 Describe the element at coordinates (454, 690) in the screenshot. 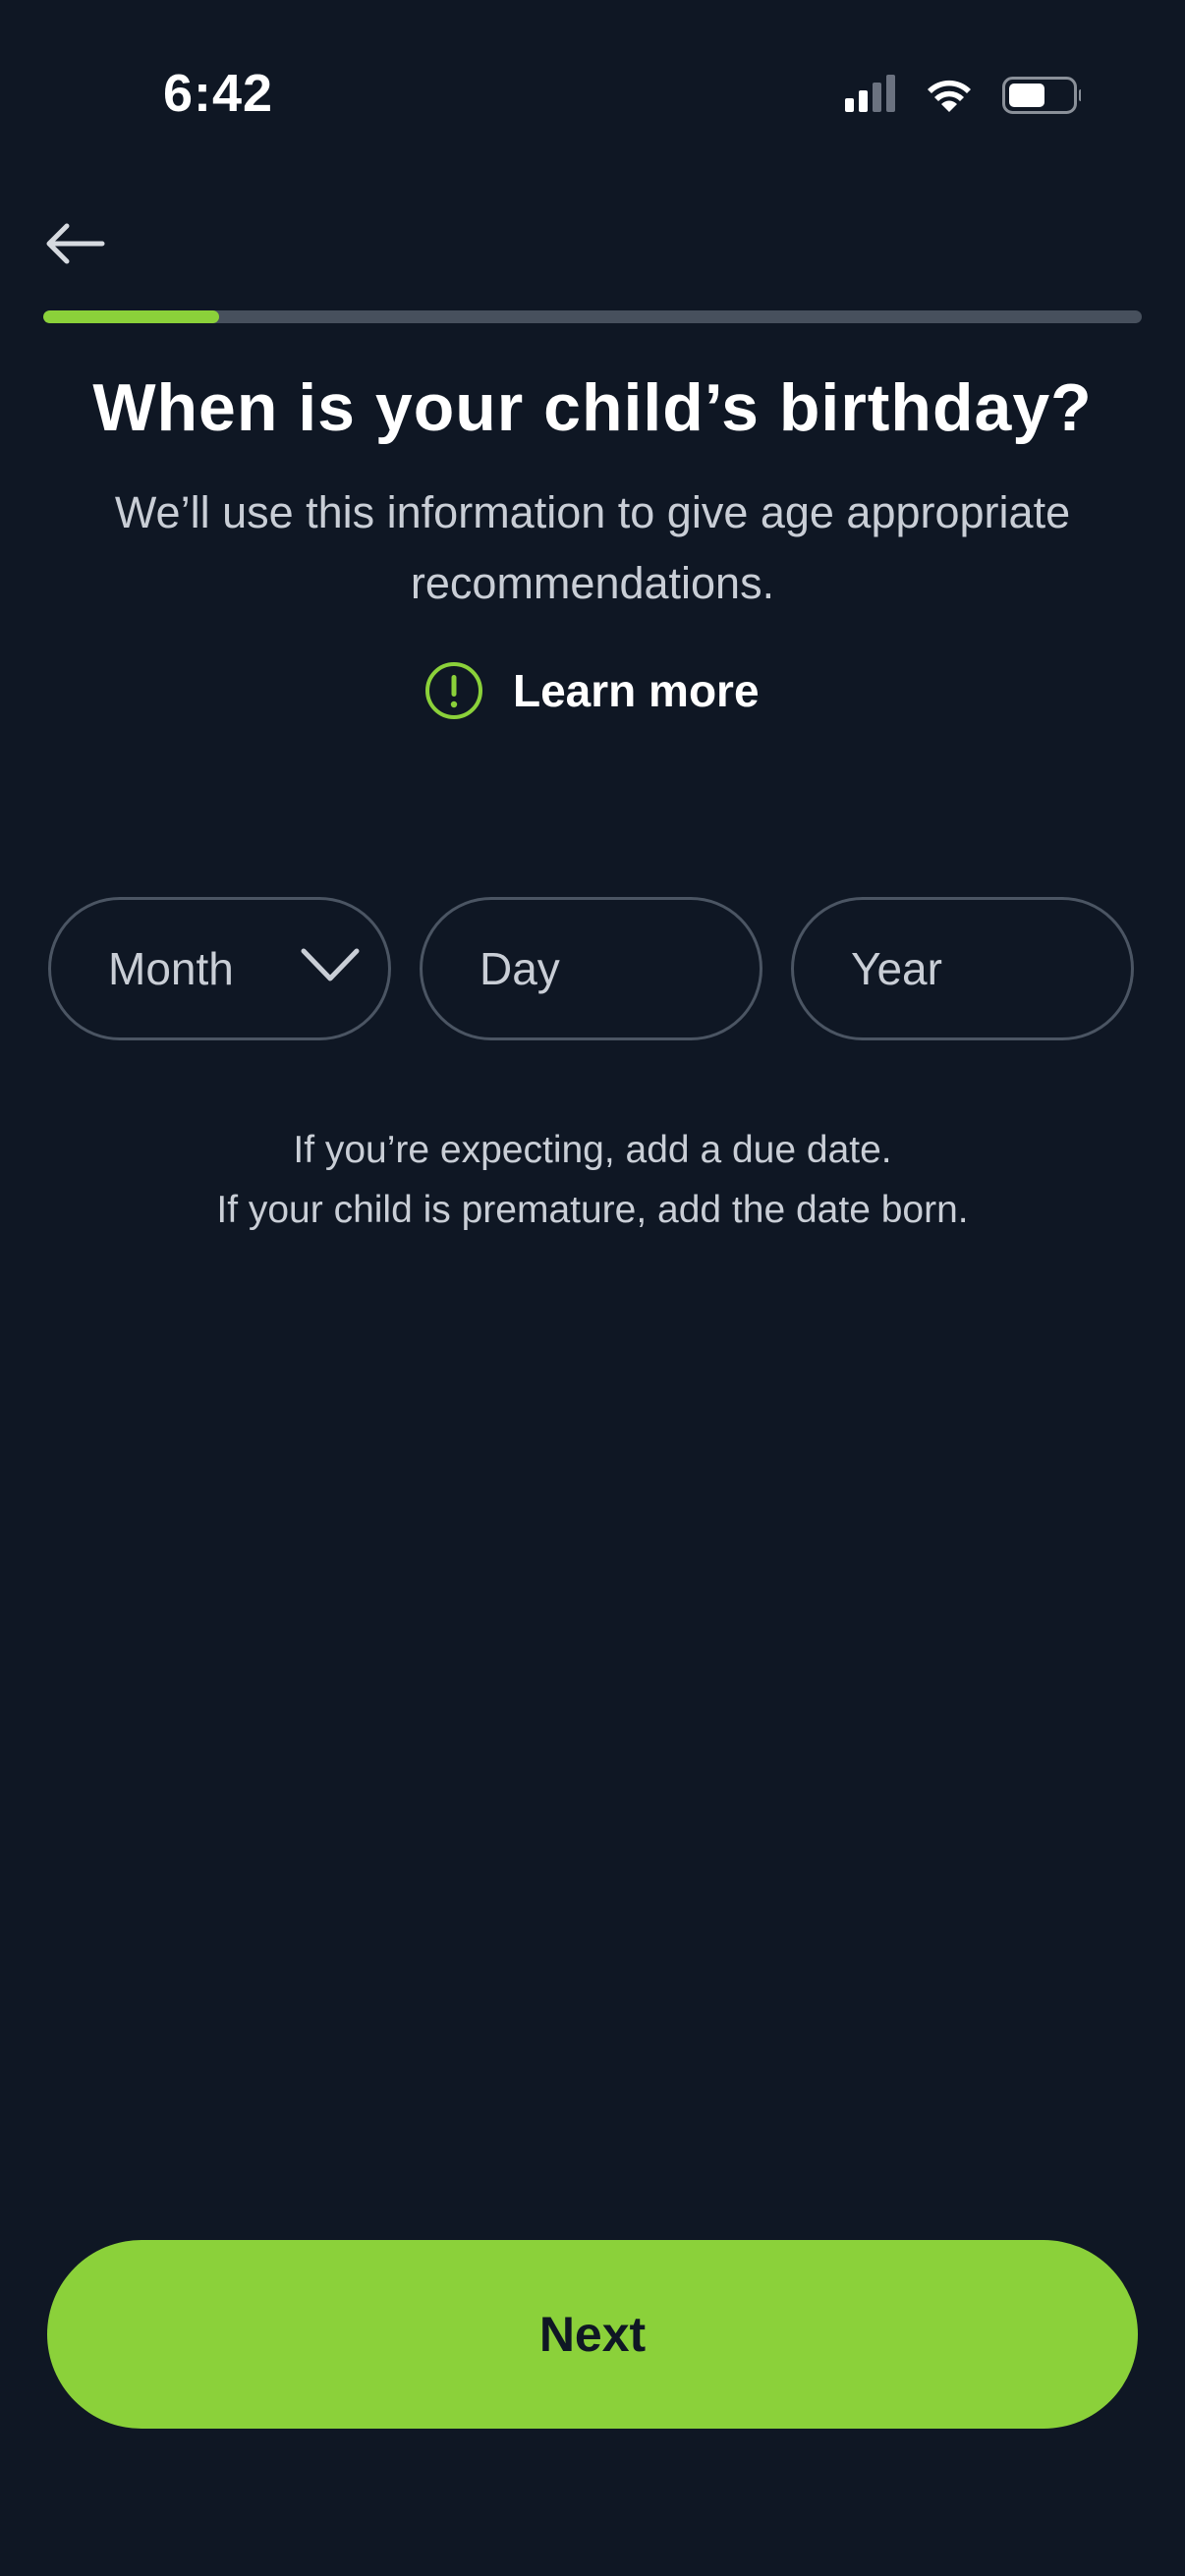

I see `alert-circle-icon` at that location.